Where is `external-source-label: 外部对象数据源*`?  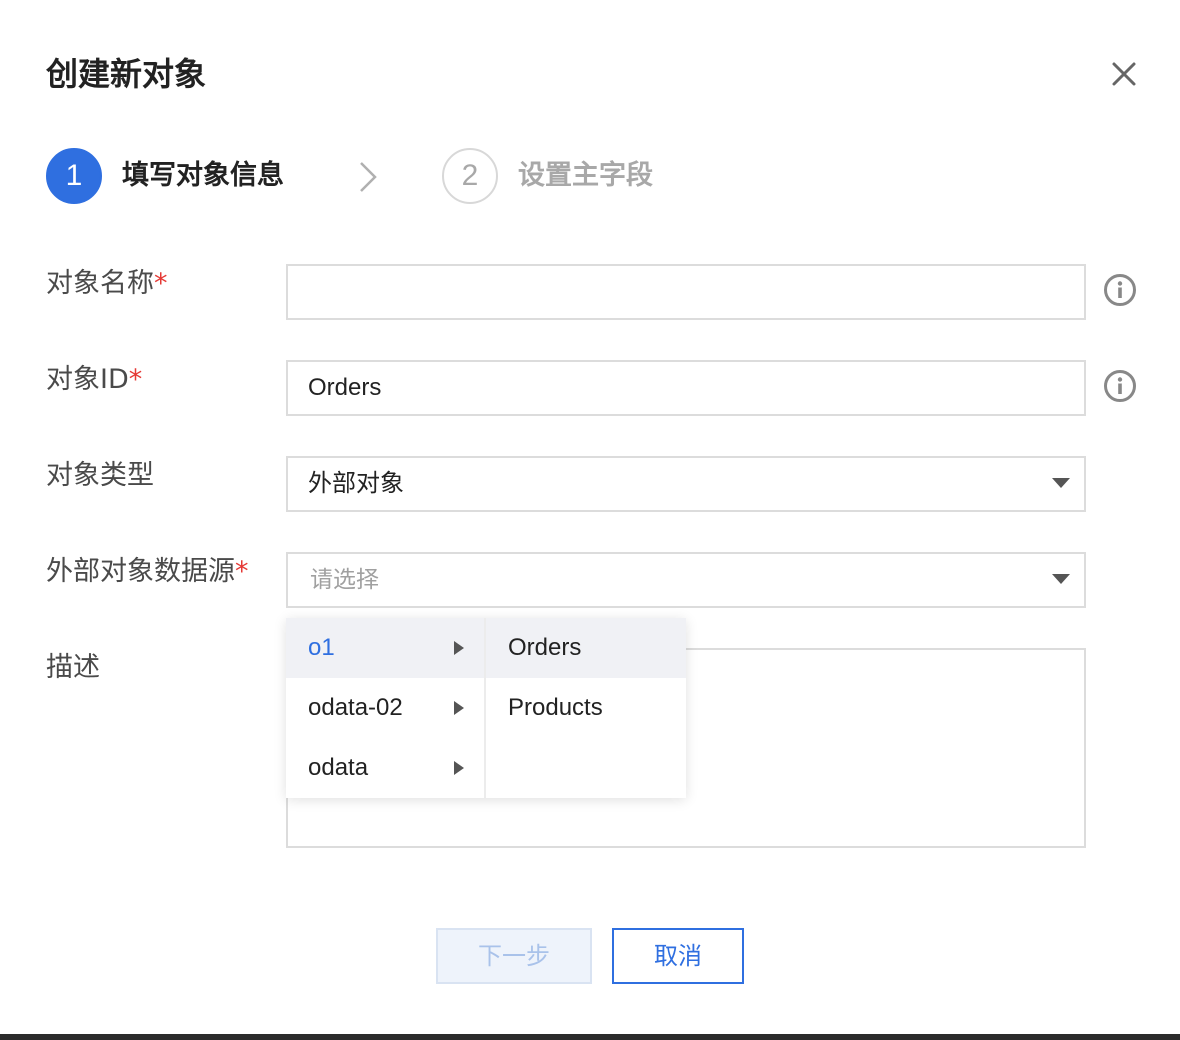
external-source-label: 外部对象数据源* is located at coordinates (147, 571).